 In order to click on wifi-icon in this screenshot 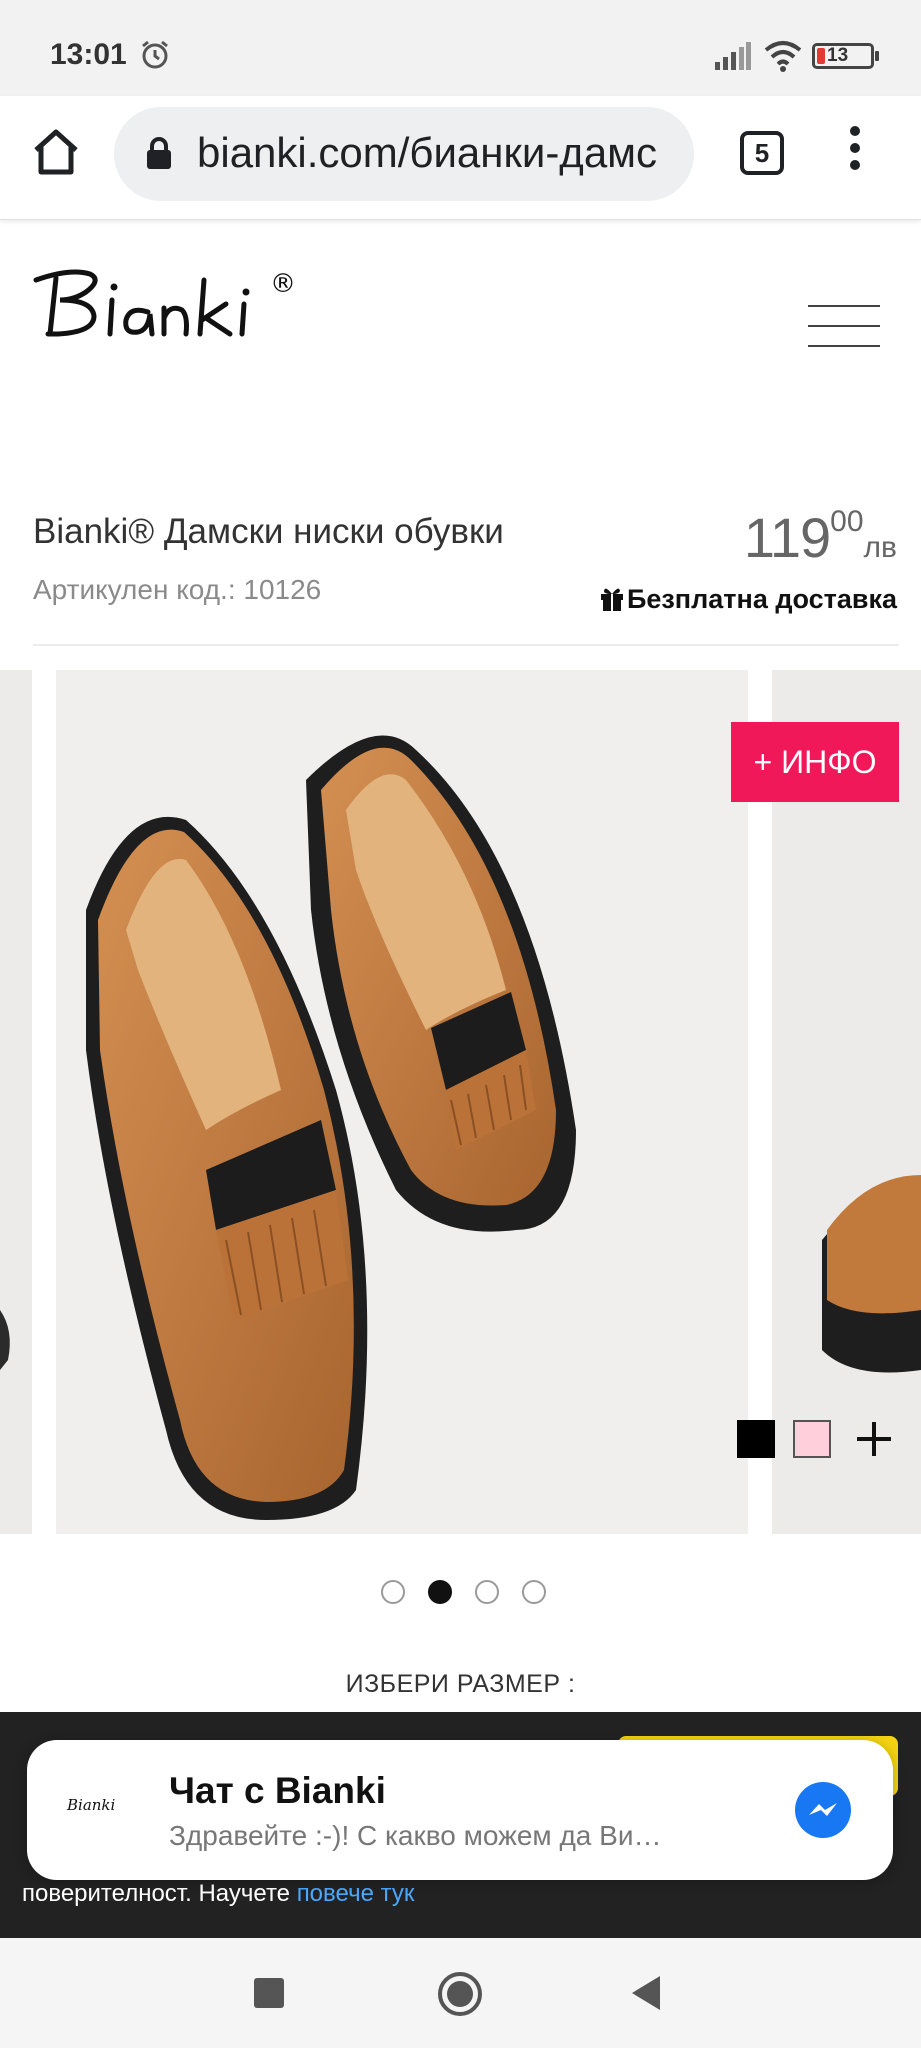, I will do `click(783, 56)`.